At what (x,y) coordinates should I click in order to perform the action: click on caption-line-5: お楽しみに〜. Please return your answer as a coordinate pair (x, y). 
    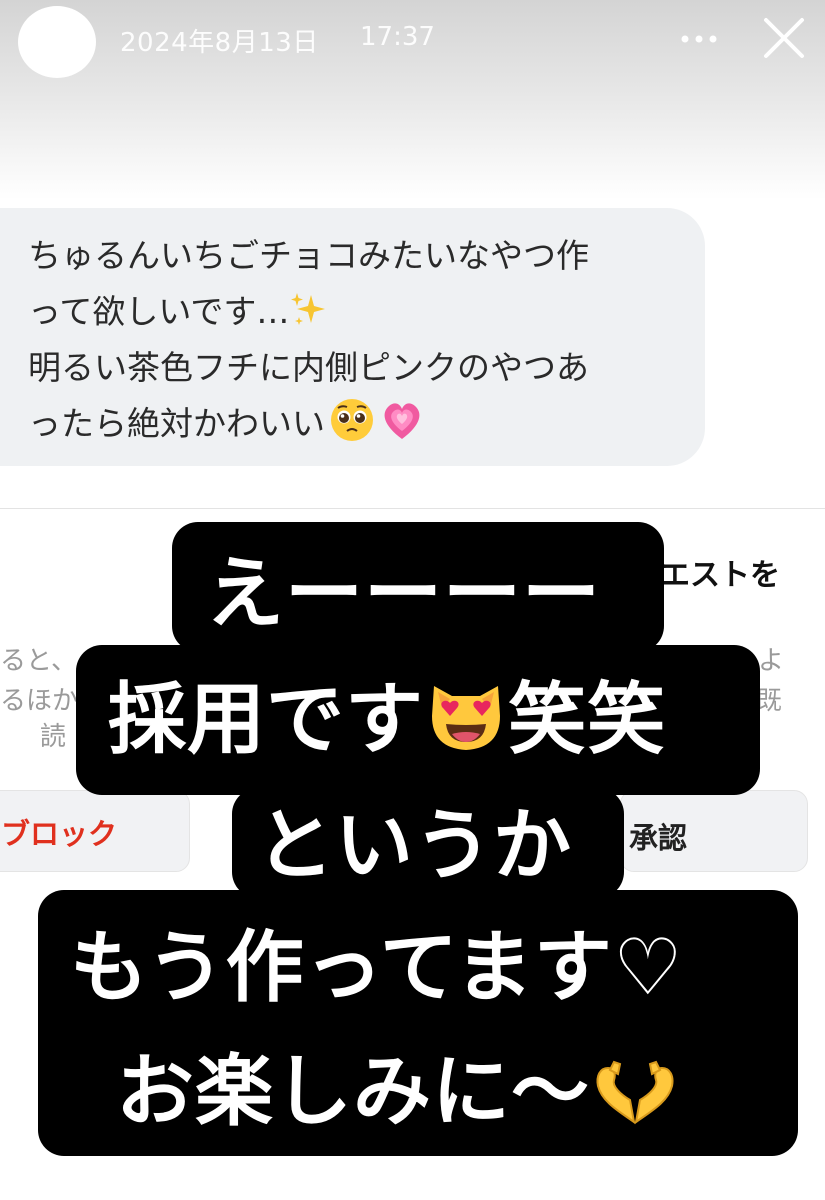
    Looking at the image, I should click on (398, 1097).